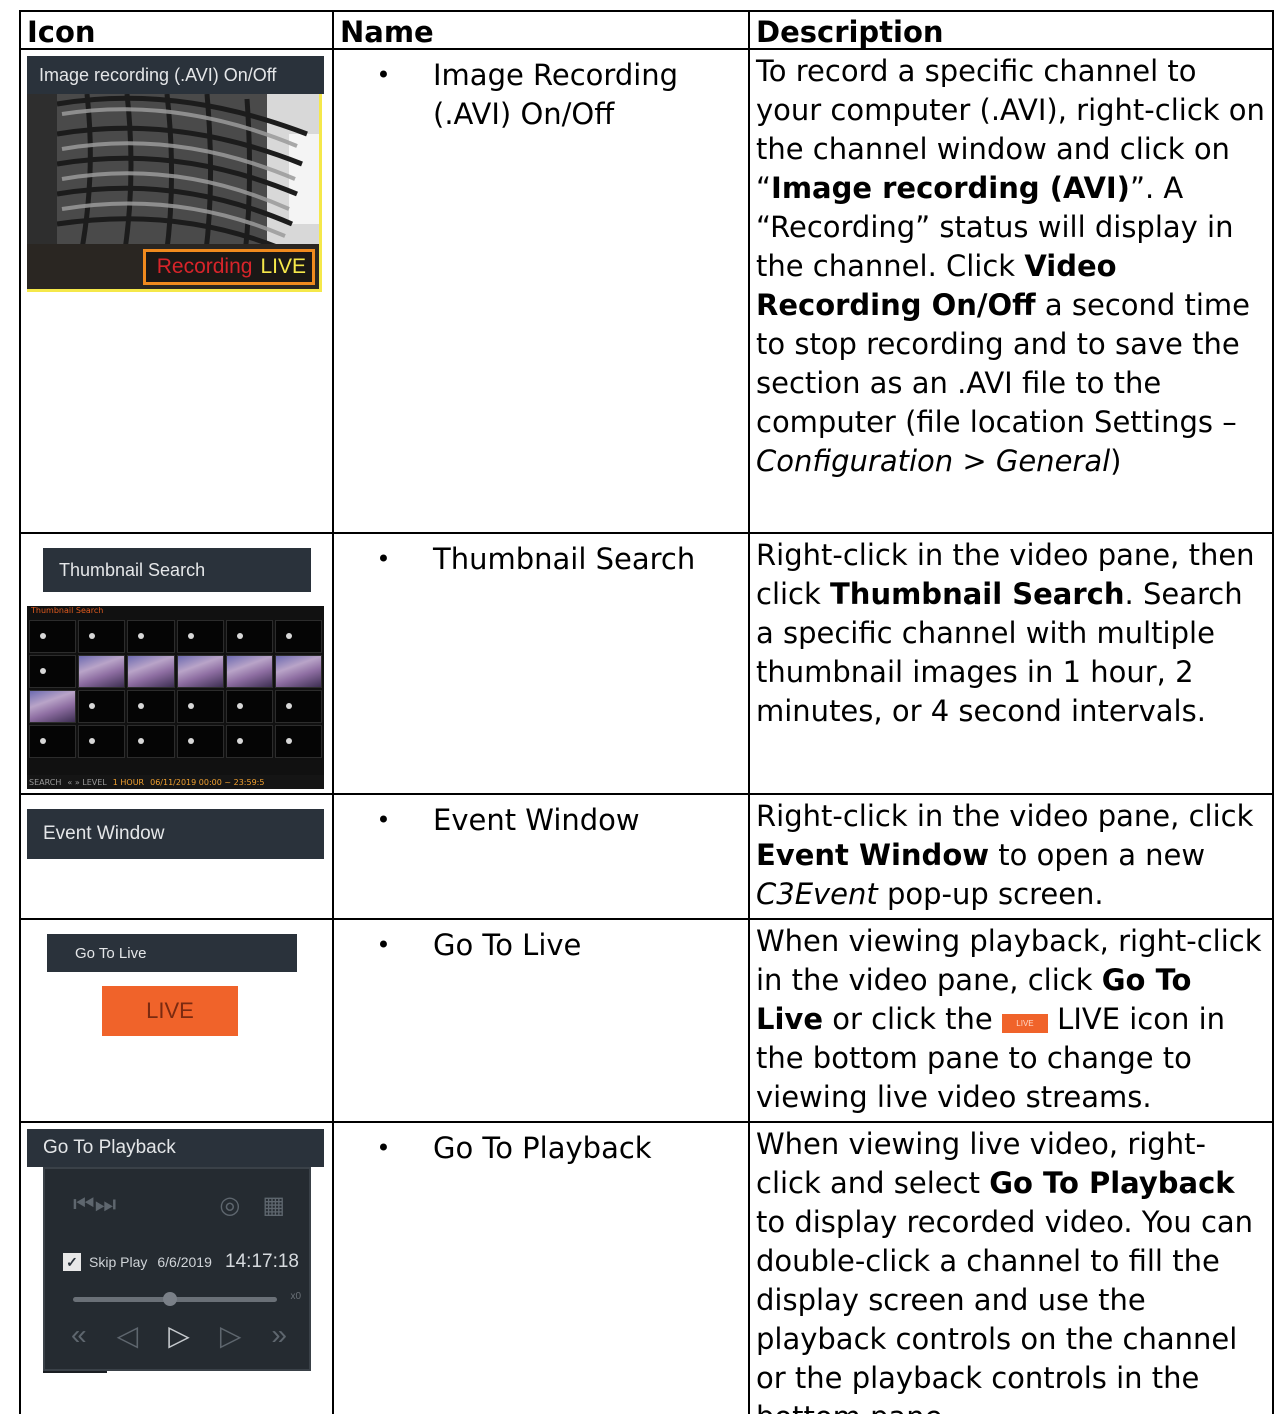 The height and width of the screenshot is (1414, 1288). I want to click on name-cell: • Go To Playback, so click(541, 1267).